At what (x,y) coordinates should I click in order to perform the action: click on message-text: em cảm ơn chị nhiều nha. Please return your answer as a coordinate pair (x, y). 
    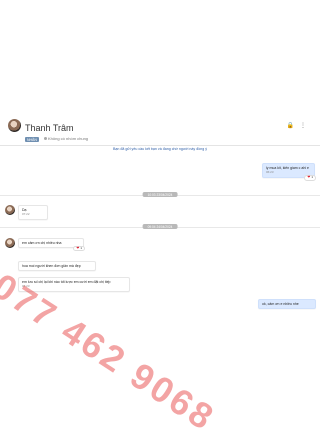
    Looking at the image, I should click on (42, 243).